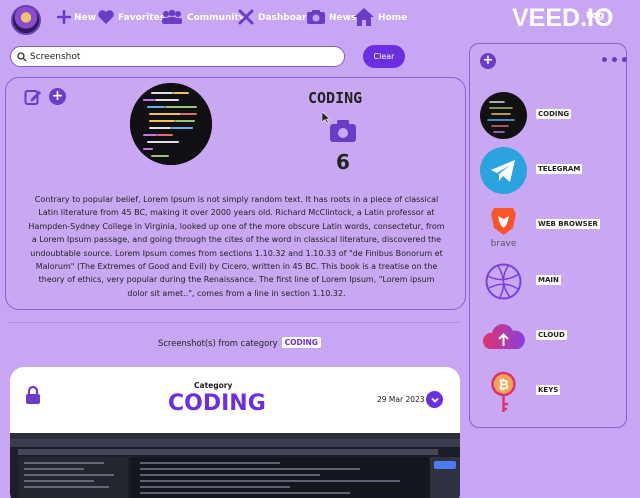 The width and height of the screenshot is (640, 498). I want to click on globe-icon, so click(503, 281).